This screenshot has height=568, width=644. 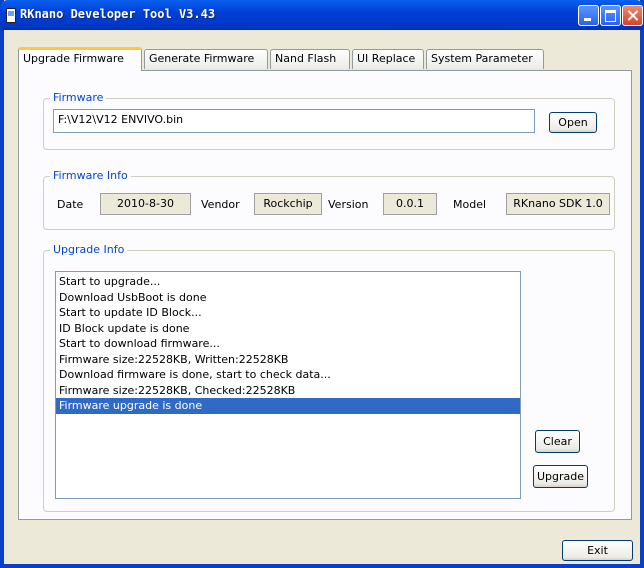 What do you see at coordinates (288, 204) in the screenshot?
I see `vendor-value: Rockchip` at bounding box center [288, 204].